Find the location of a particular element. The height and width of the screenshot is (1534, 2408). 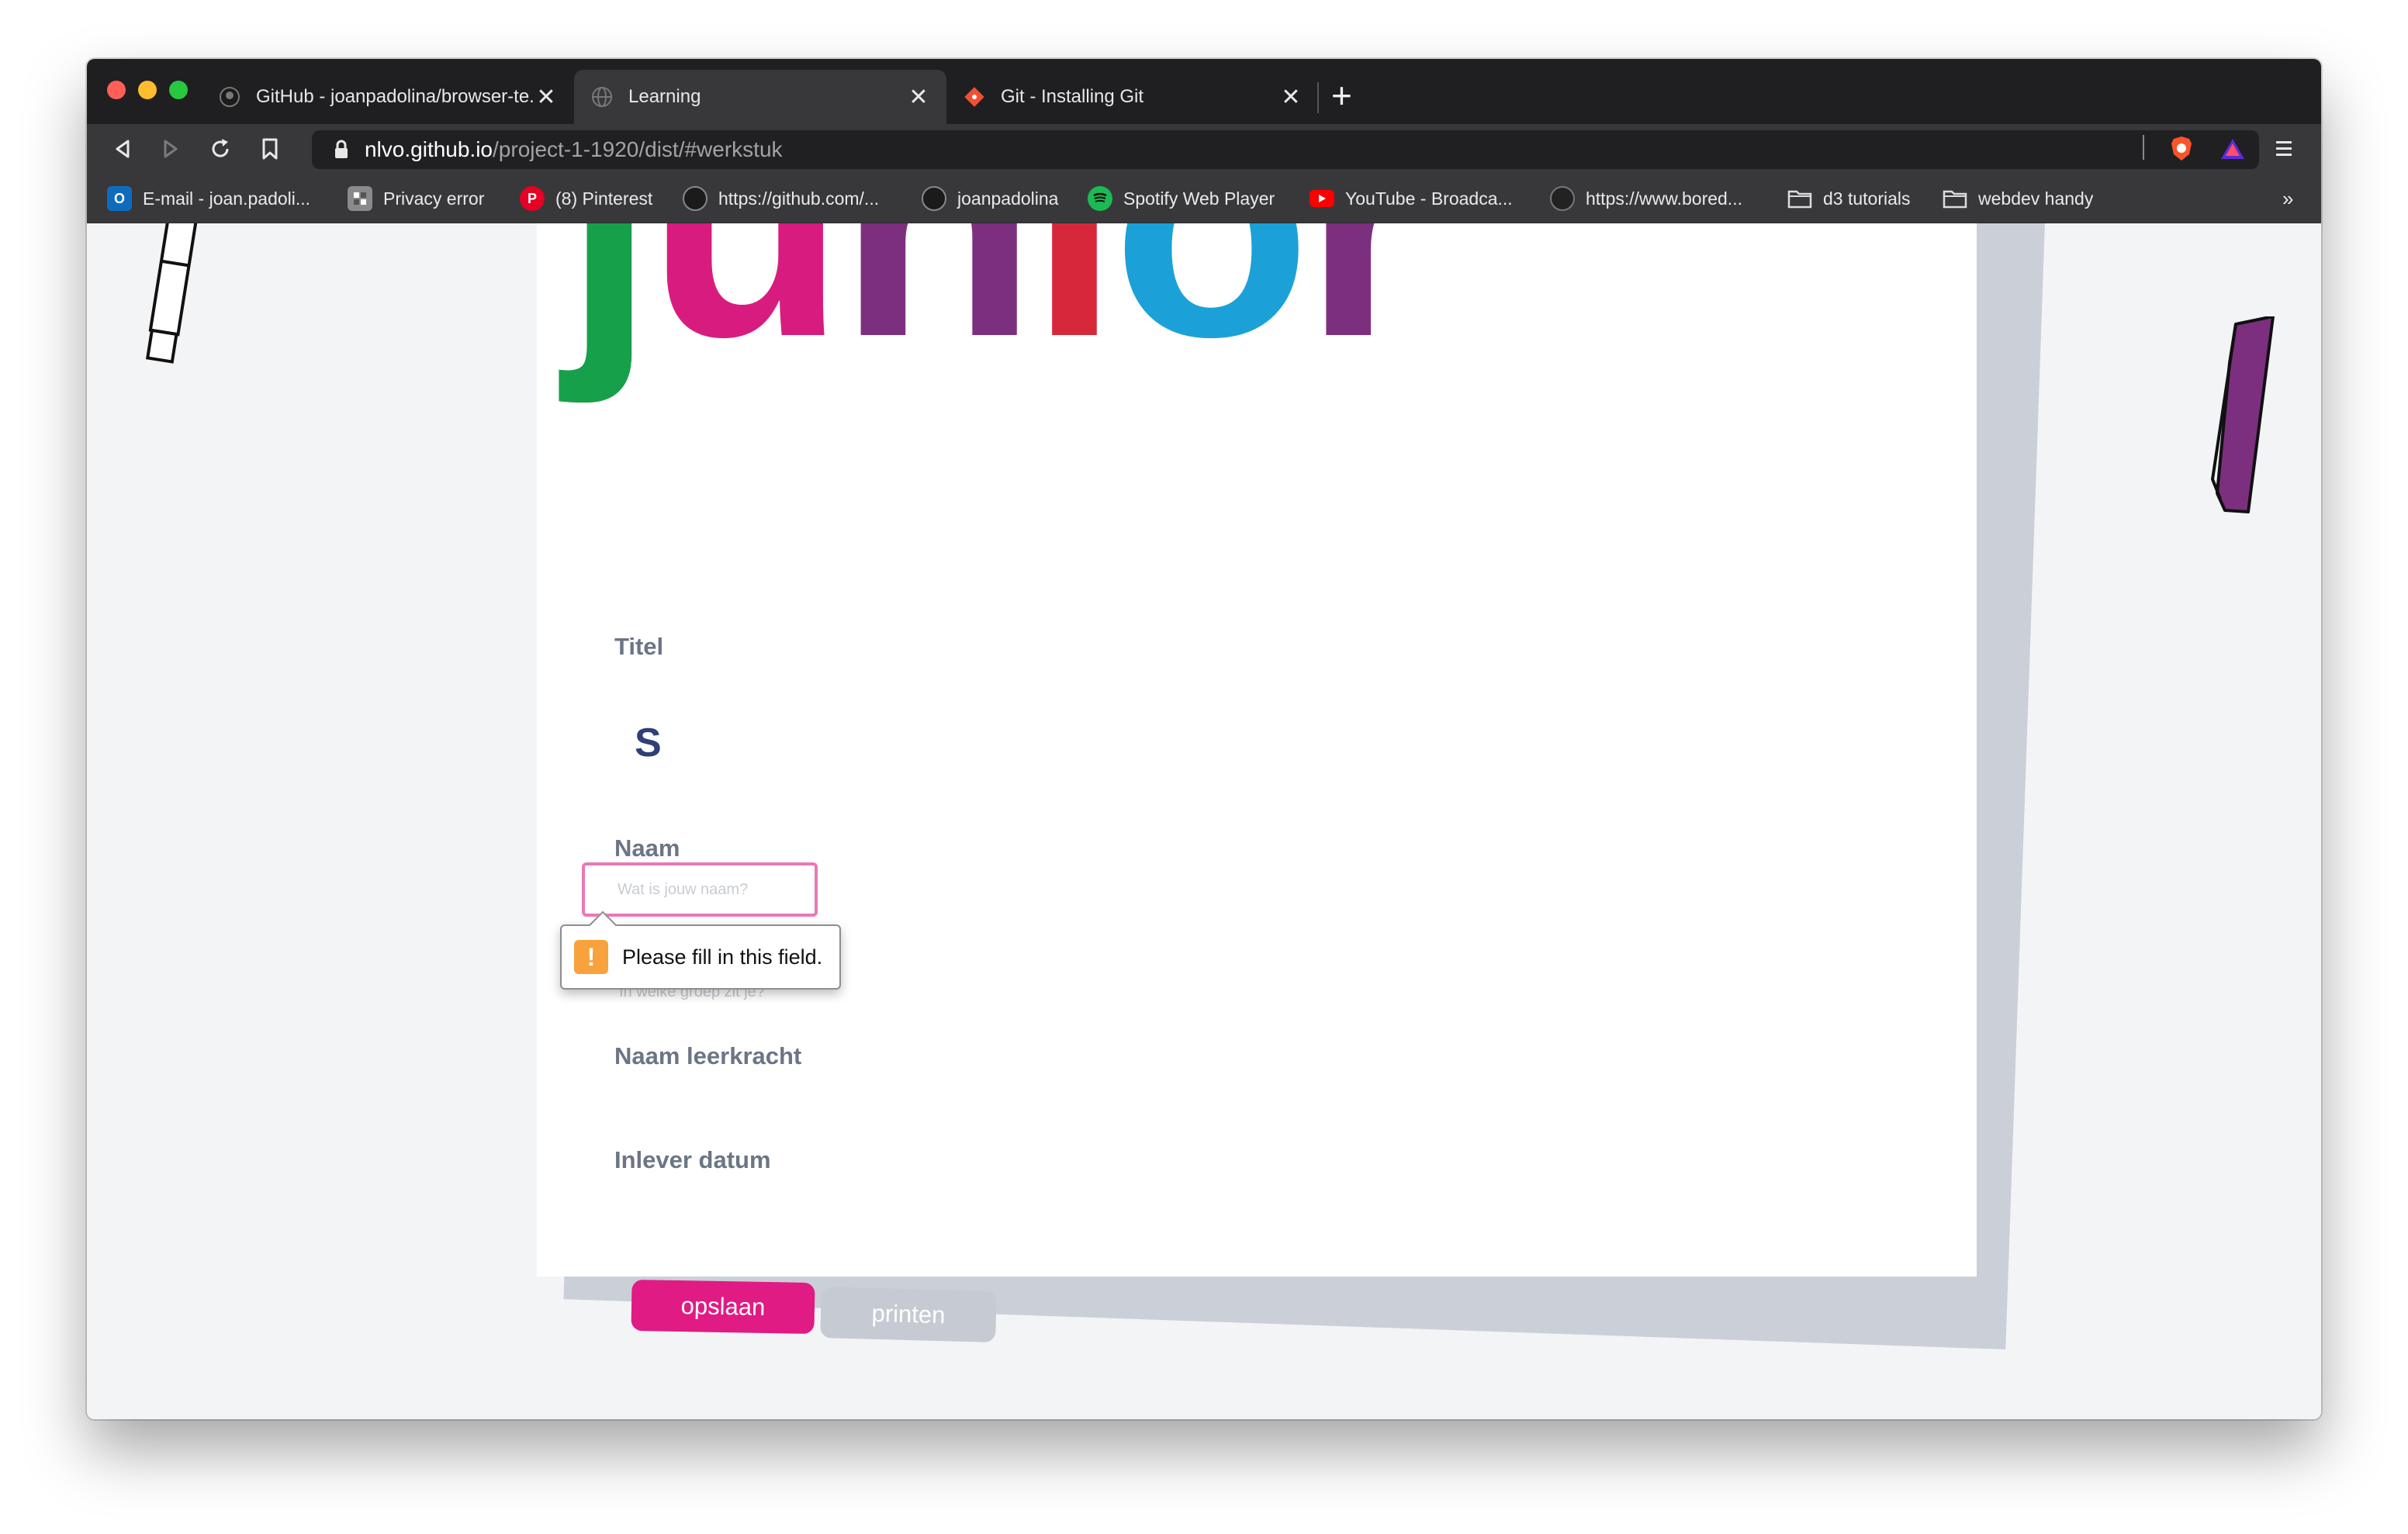

git-icon is located at coordinates (974, 97).